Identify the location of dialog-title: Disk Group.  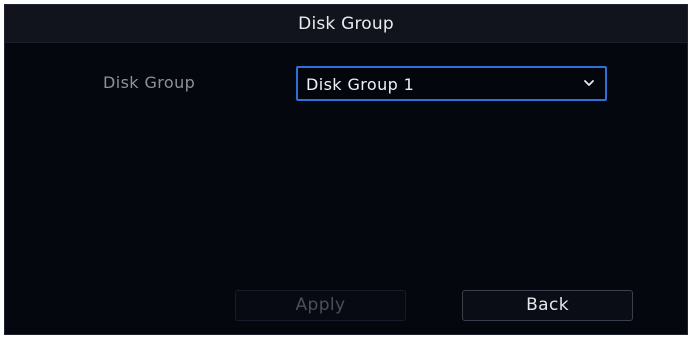
(346, 24).